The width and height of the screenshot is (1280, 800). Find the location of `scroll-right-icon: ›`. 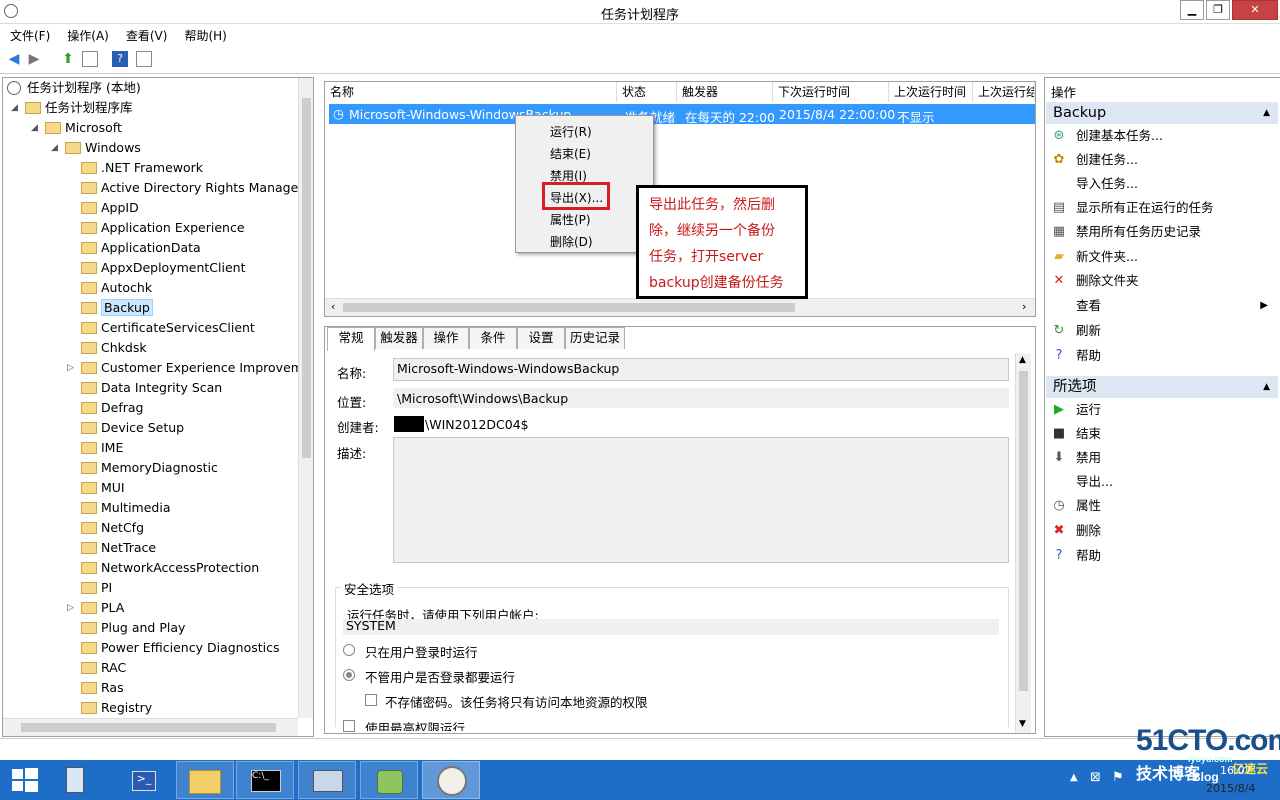

scroll-right-icon: › is located at coordinates (1024, 306).